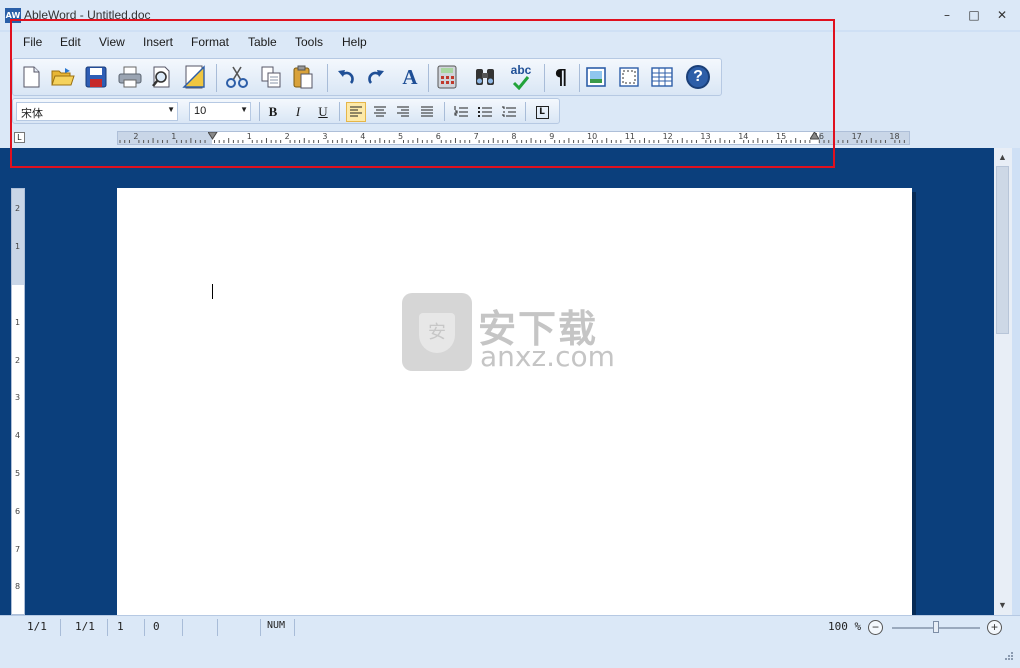 Image resolution: width=1020 pixels, height=668 pixels. I want to click on ruler-number: 1, so click(249, 136).